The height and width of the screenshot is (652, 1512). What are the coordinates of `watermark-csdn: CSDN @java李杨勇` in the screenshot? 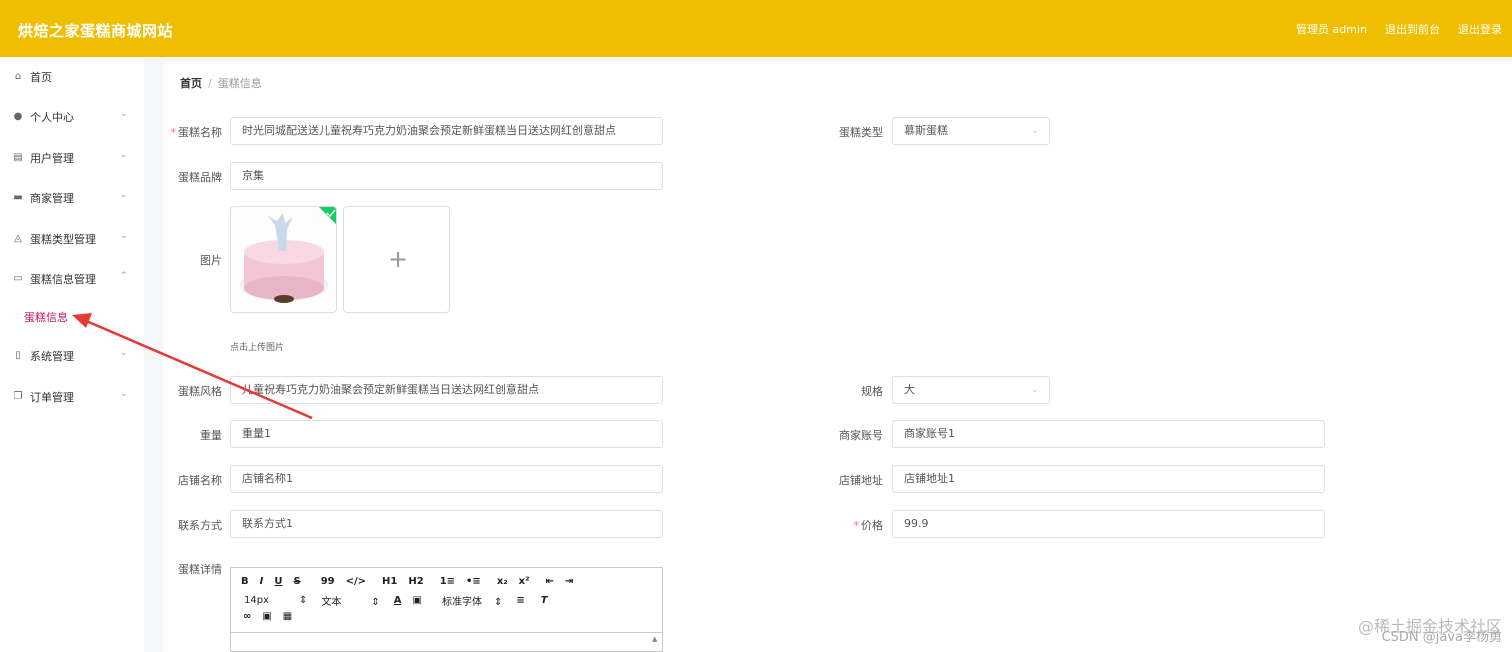 It's located at (1441, 637).